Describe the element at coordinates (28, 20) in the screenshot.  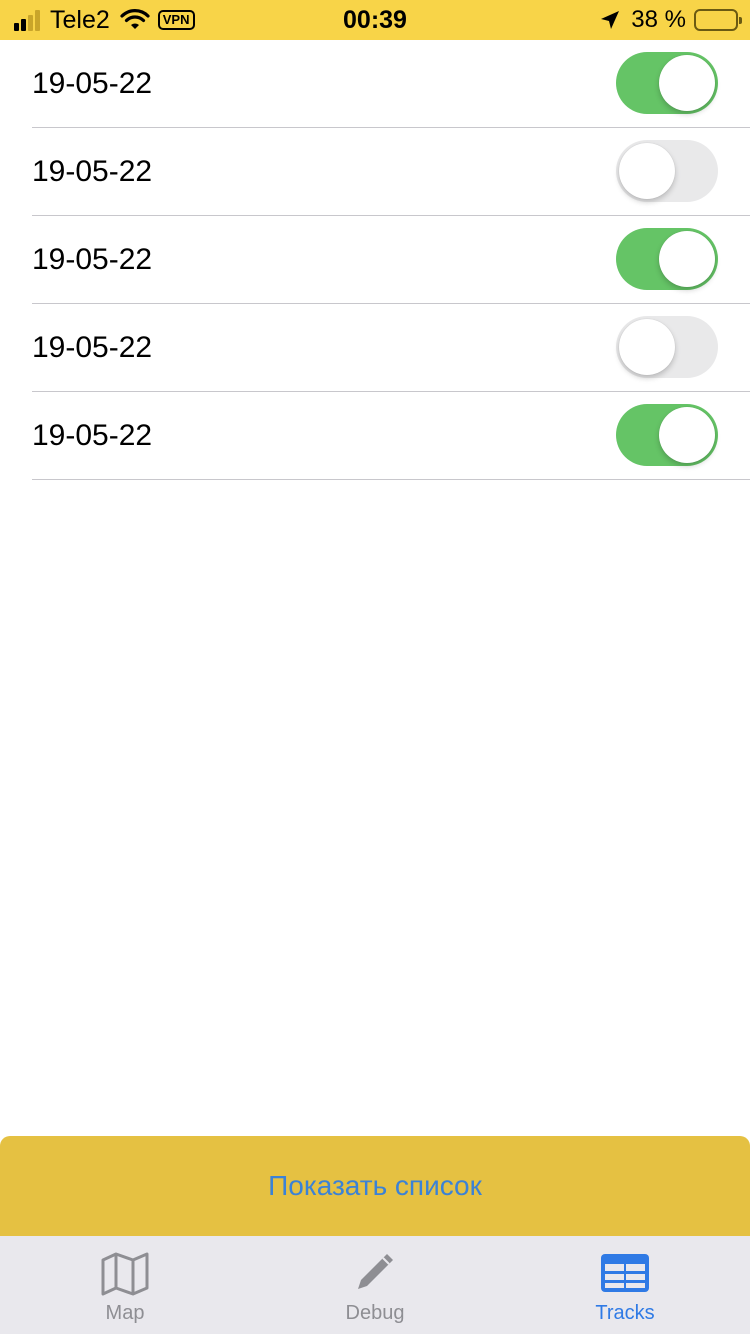
I see `cellular-signal-icon` at that location.